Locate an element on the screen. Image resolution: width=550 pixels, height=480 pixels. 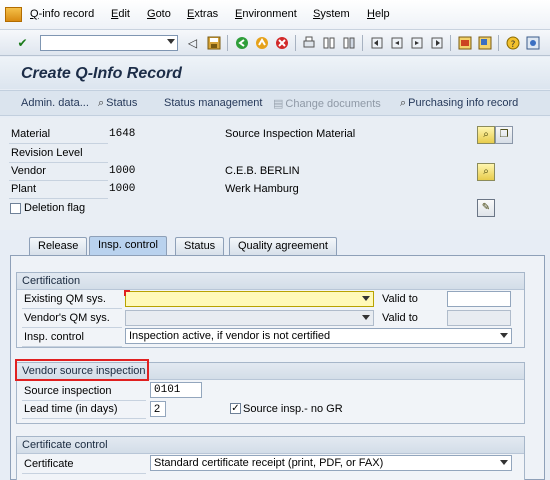
new-session-icon is located at coordinates (464, 42).